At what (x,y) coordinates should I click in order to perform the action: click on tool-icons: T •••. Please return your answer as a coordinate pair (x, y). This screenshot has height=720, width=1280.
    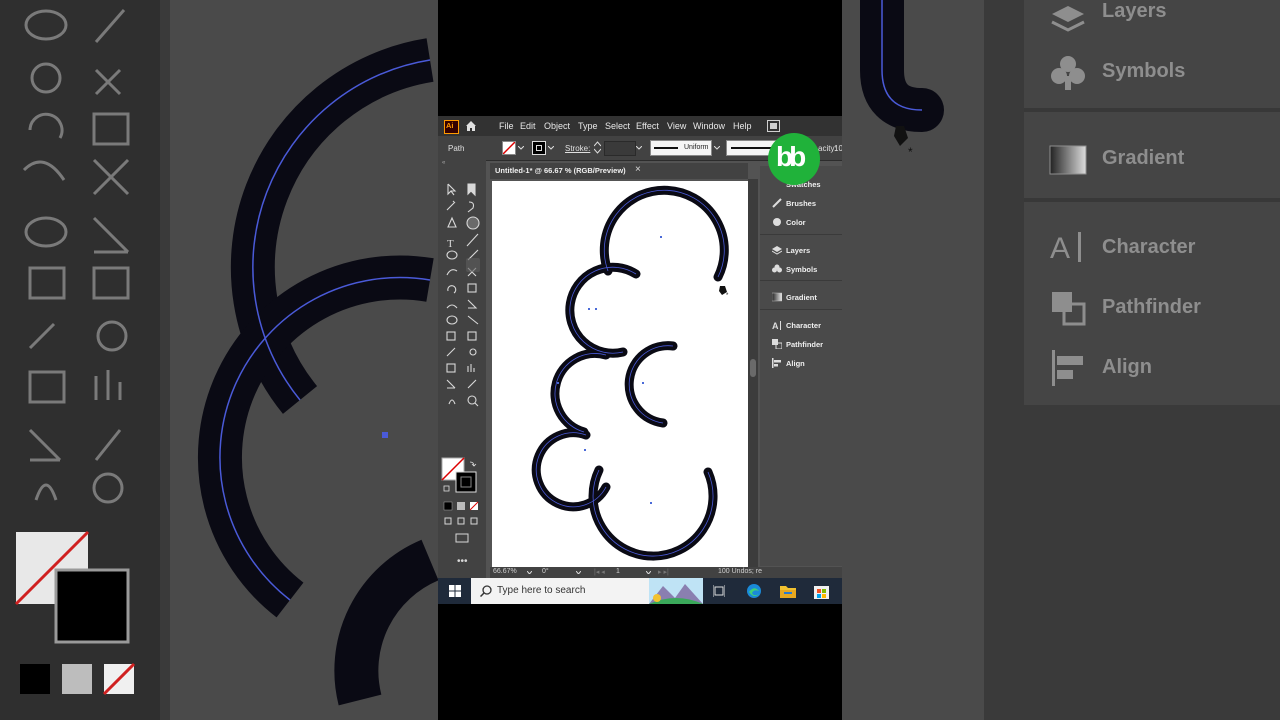
    Looking at the image, I should click on (460, 375).